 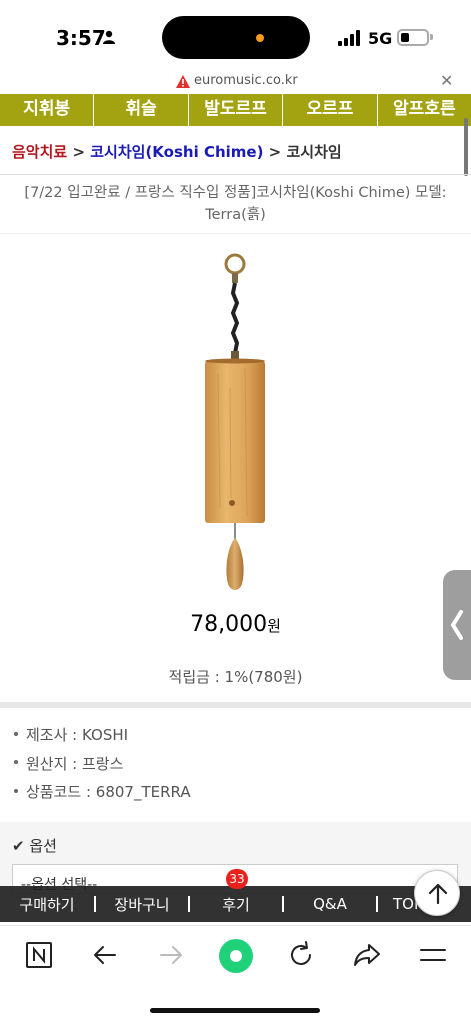 I want to click on signal-icon, so click(x=349, y=38).